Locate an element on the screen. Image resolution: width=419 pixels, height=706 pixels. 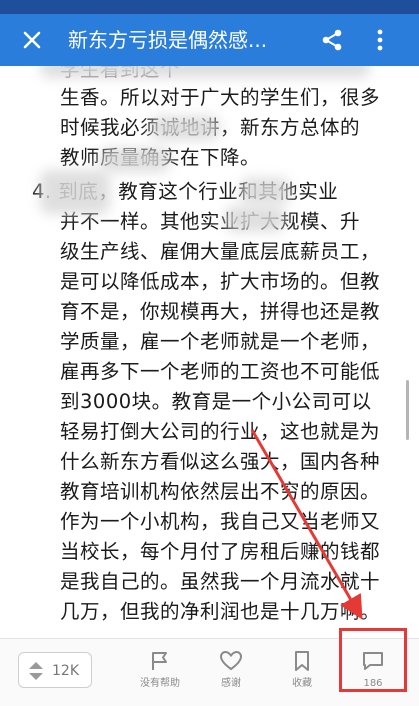
article-line: 雇再多下一个老师的工资也不可能低 is located at coordinates (220, 371).